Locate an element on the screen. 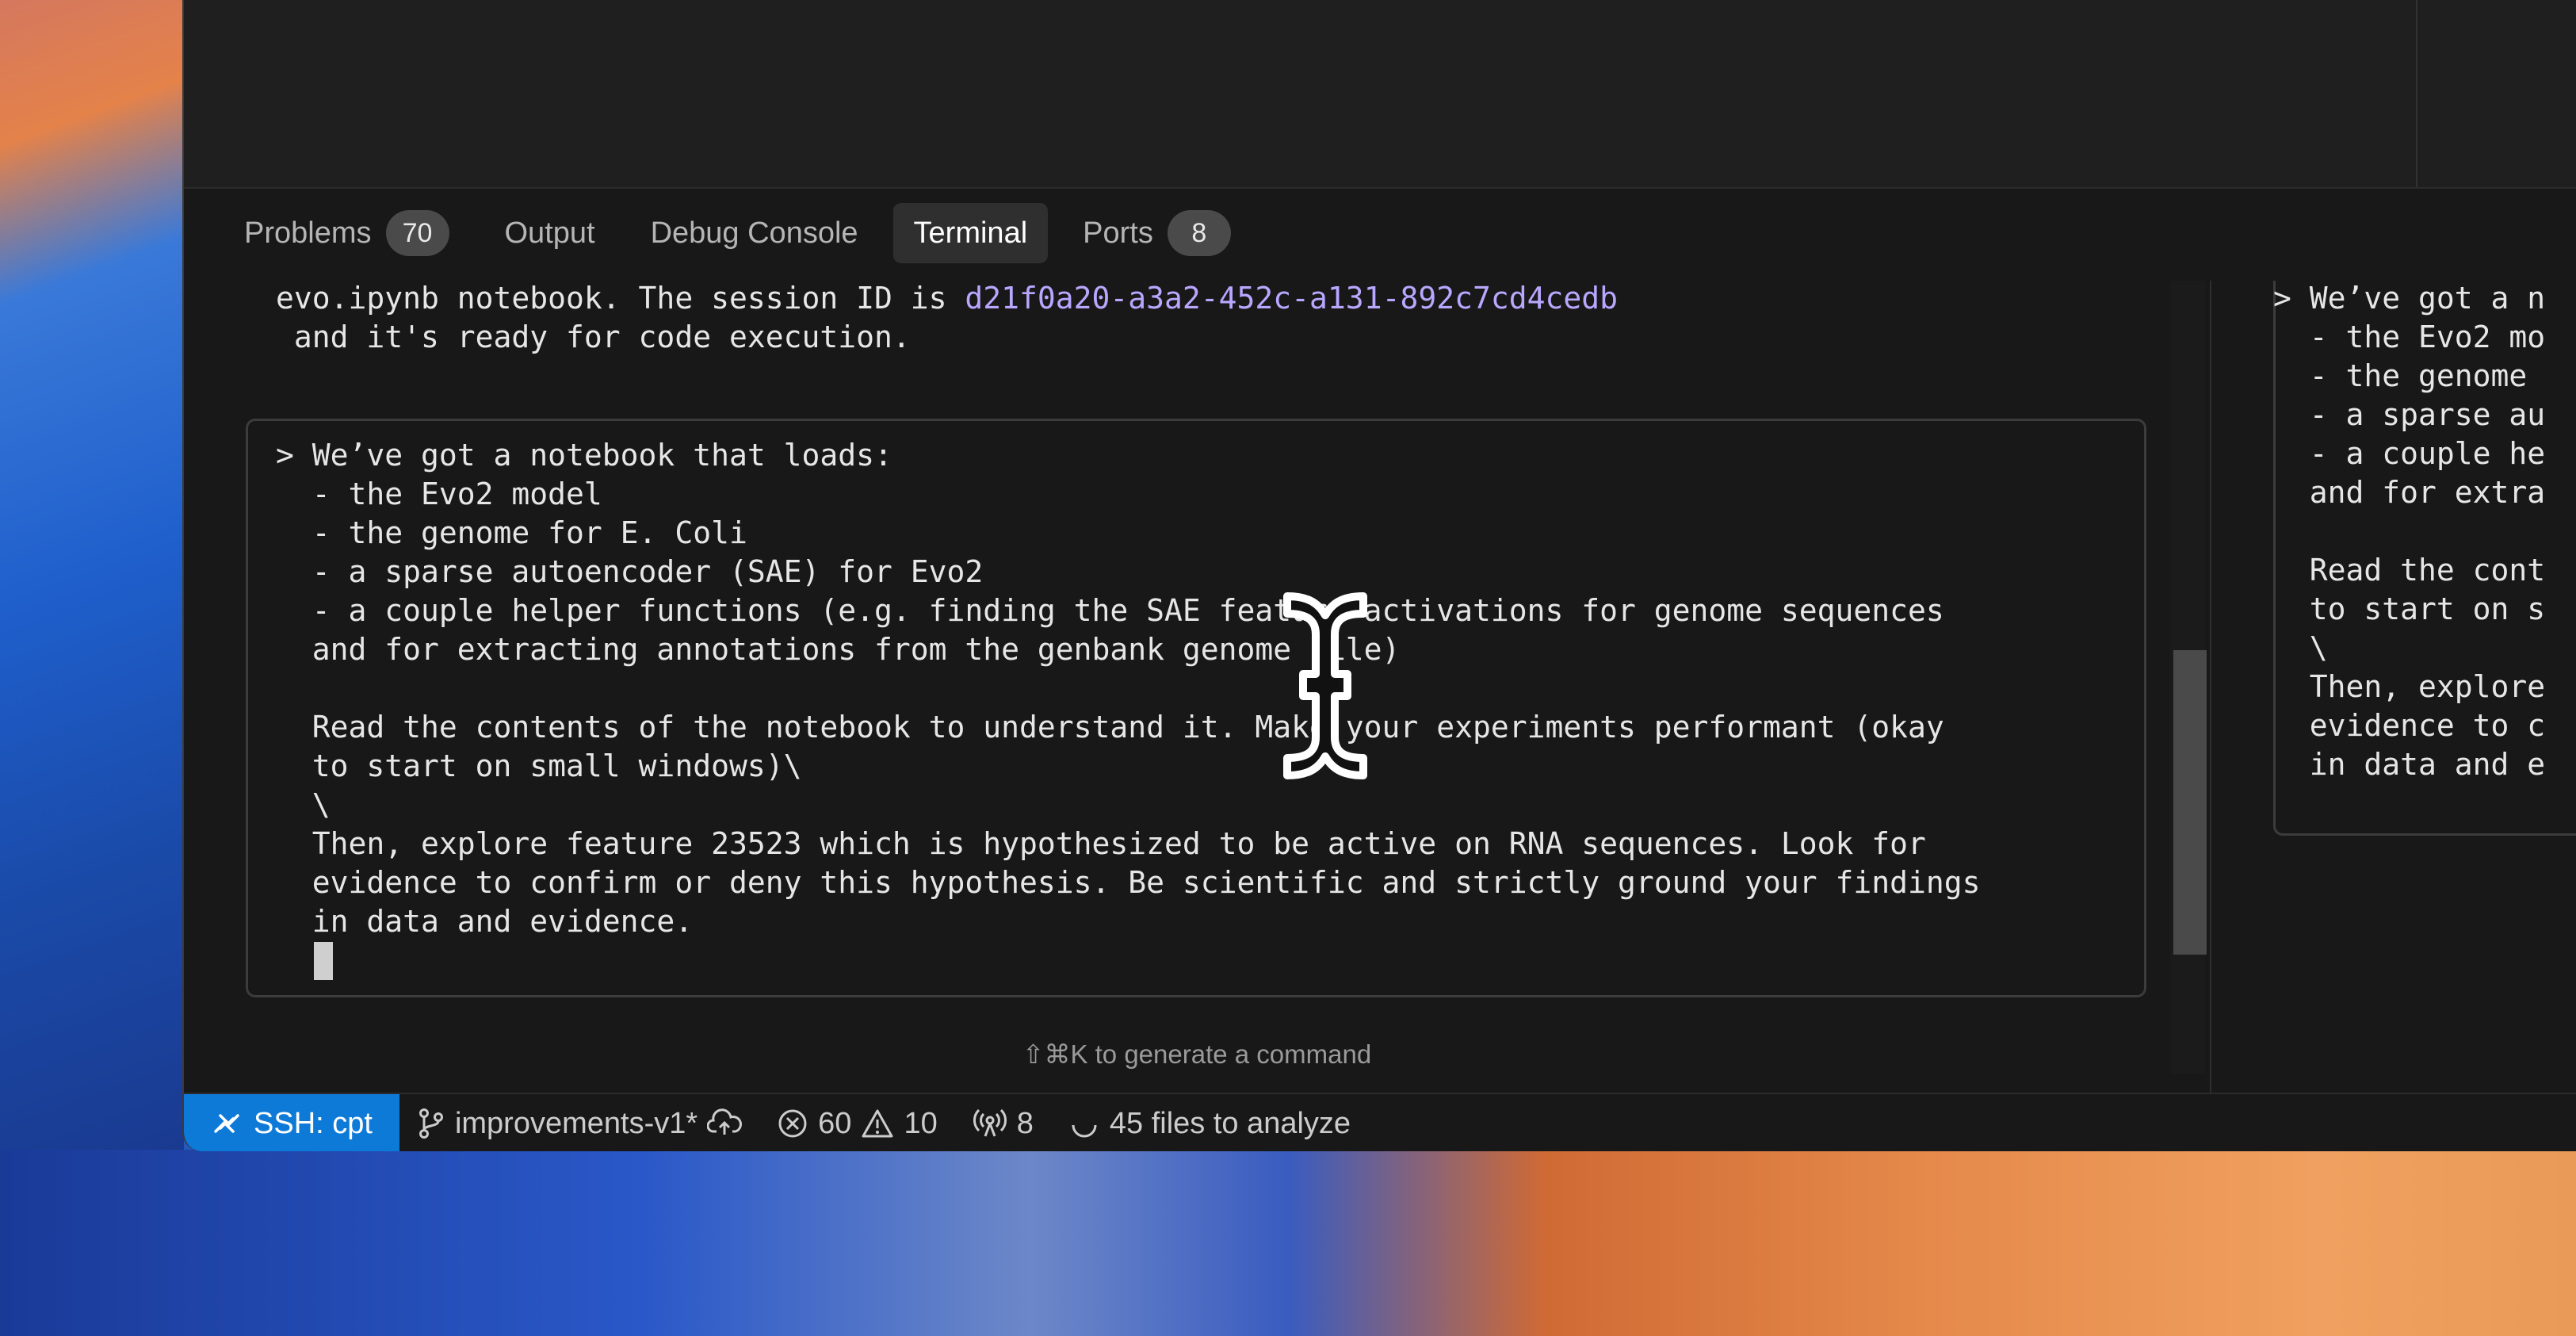  terminal-output-line: evo.ipynb notebook. The session ID is is located at coordinates (620, 299).